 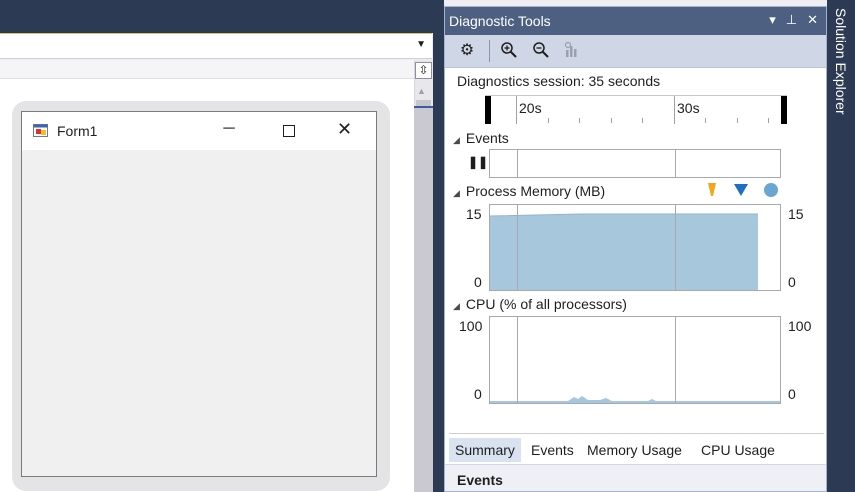 I want to click on memory-header-label: Process Memory (MB), so click(x=535, y=191).